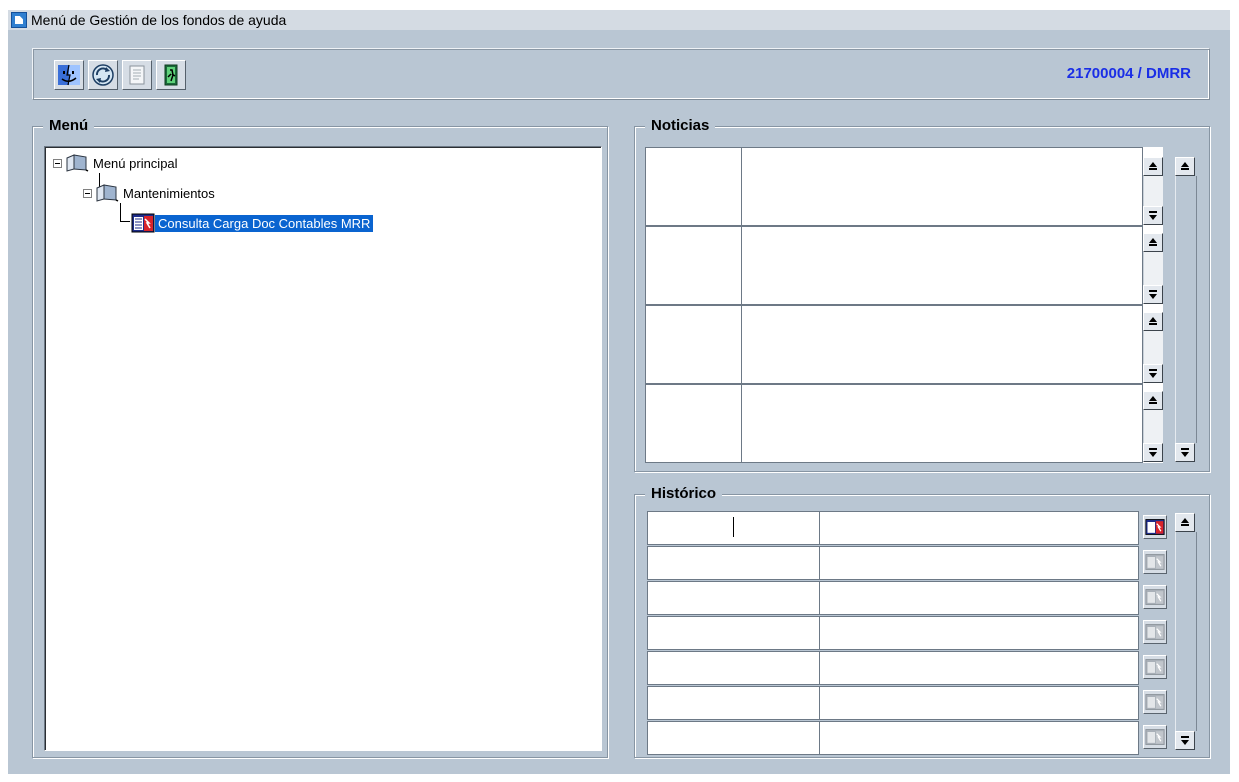 The image size is (1239, 782). I want to click on historico-scrollbar, so click(1186, 631).